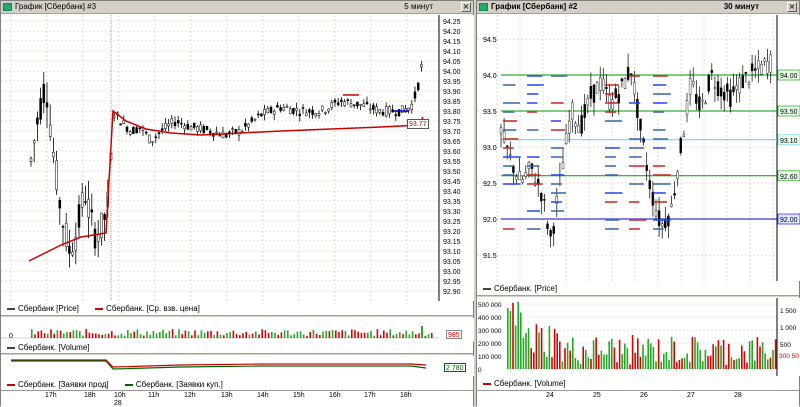 Image resolution: width=800 pixels, height=407 pixels. What do you see at coordinates (789, 141) in the screenshot?
I see `level-label: 93.10` at bounding box center [789, 141].